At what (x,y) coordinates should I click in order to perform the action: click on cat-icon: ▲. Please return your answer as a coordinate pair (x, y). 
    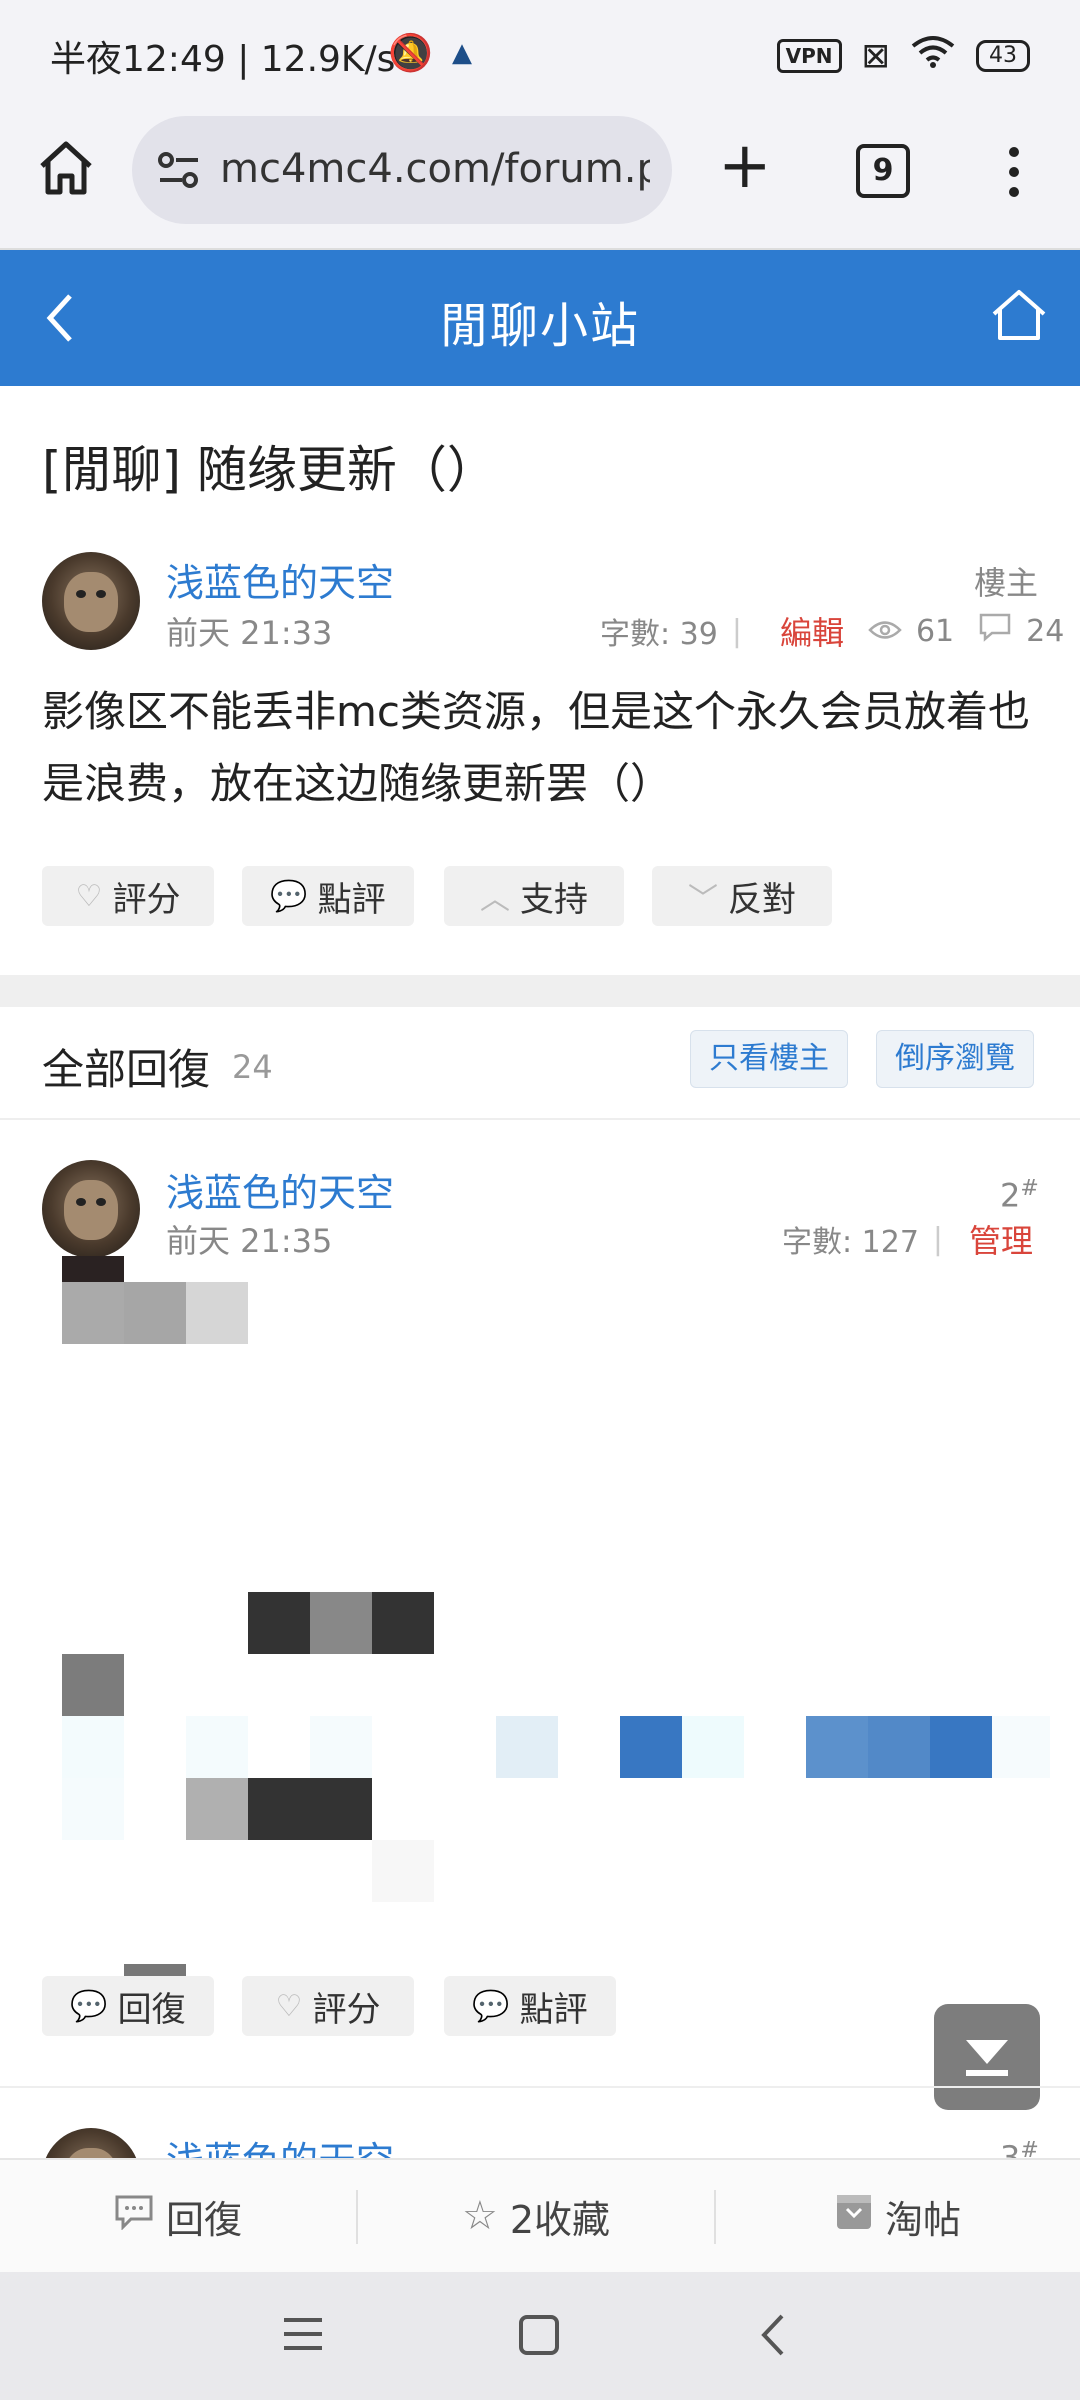
    Looking at the image, I should click on (462, 53).